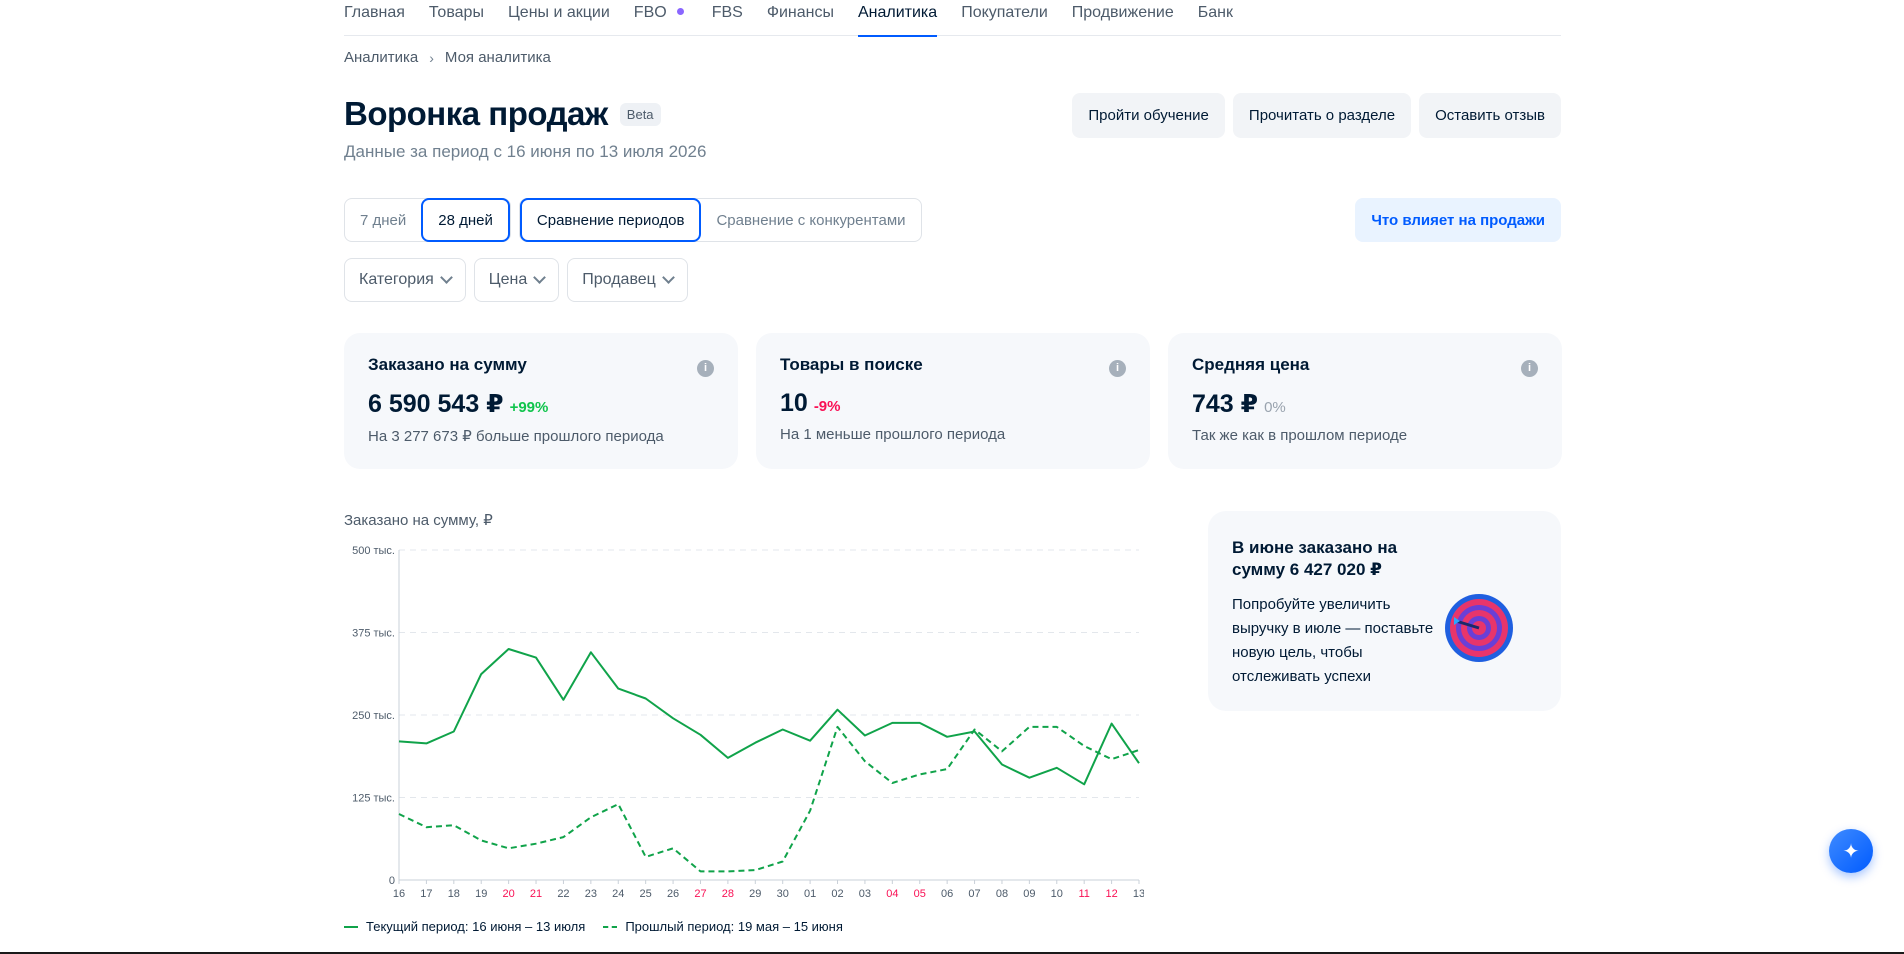 The image size is (1904, 954). Describe the element at coordinates (509, 894) in the screenshot. I see `x-tick-label: 20` at that location.